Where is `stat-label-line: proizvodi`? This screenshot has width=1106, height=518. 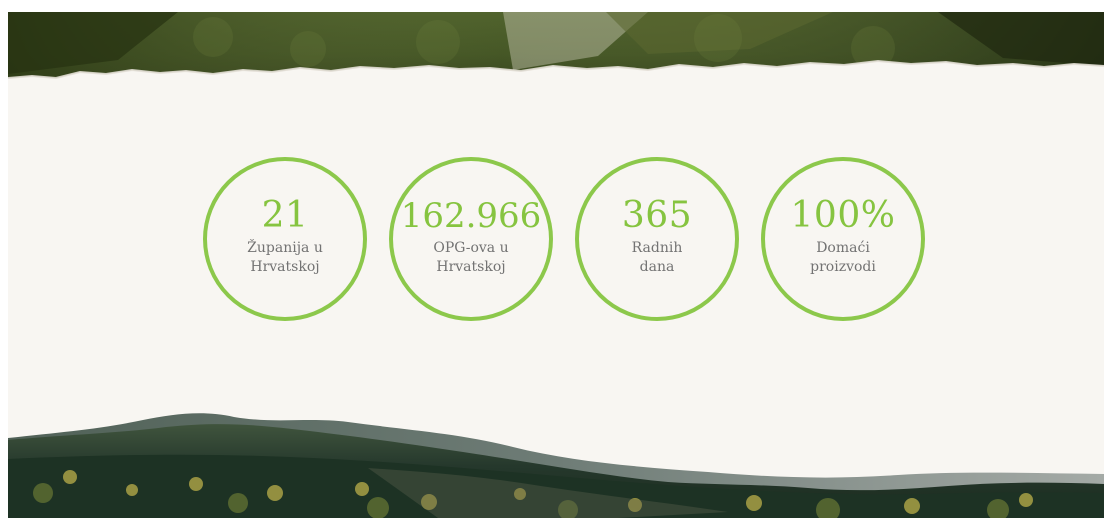
stat-label-line: proizvodi is located at coordinates (843, 267).